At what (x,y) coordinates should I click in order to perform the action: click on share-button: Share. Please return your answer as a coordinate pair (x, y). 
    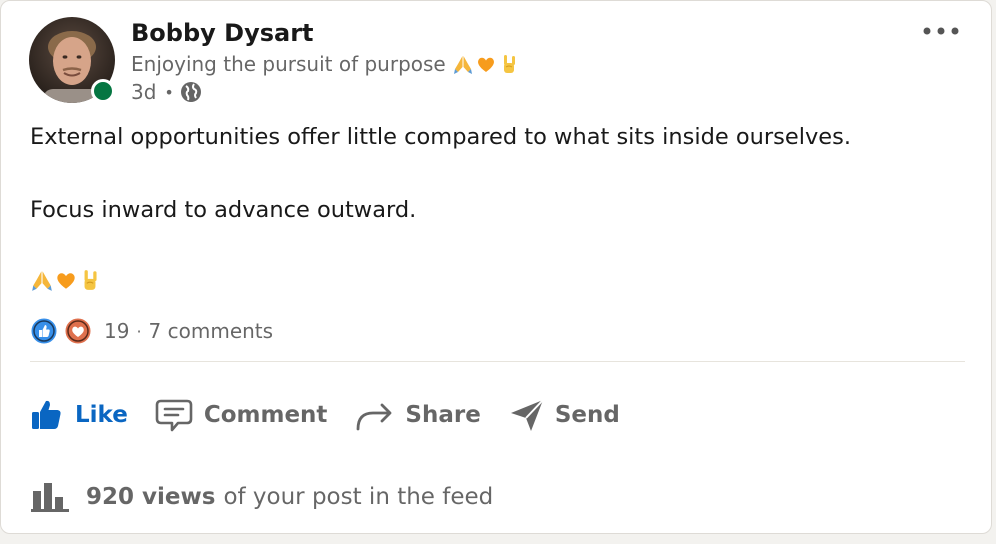
    Looking at the image, I should click on (418, 415).